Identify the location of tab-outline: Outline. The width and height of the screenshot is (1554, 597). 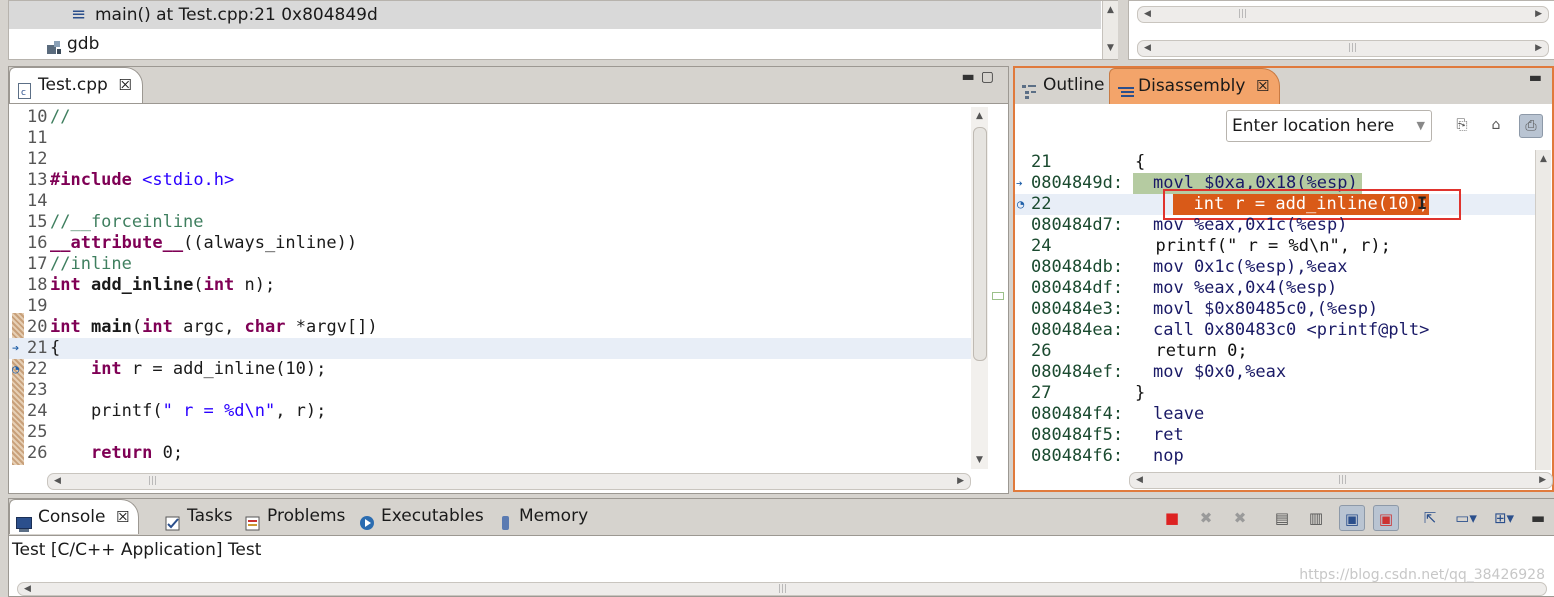
(1063, 85).